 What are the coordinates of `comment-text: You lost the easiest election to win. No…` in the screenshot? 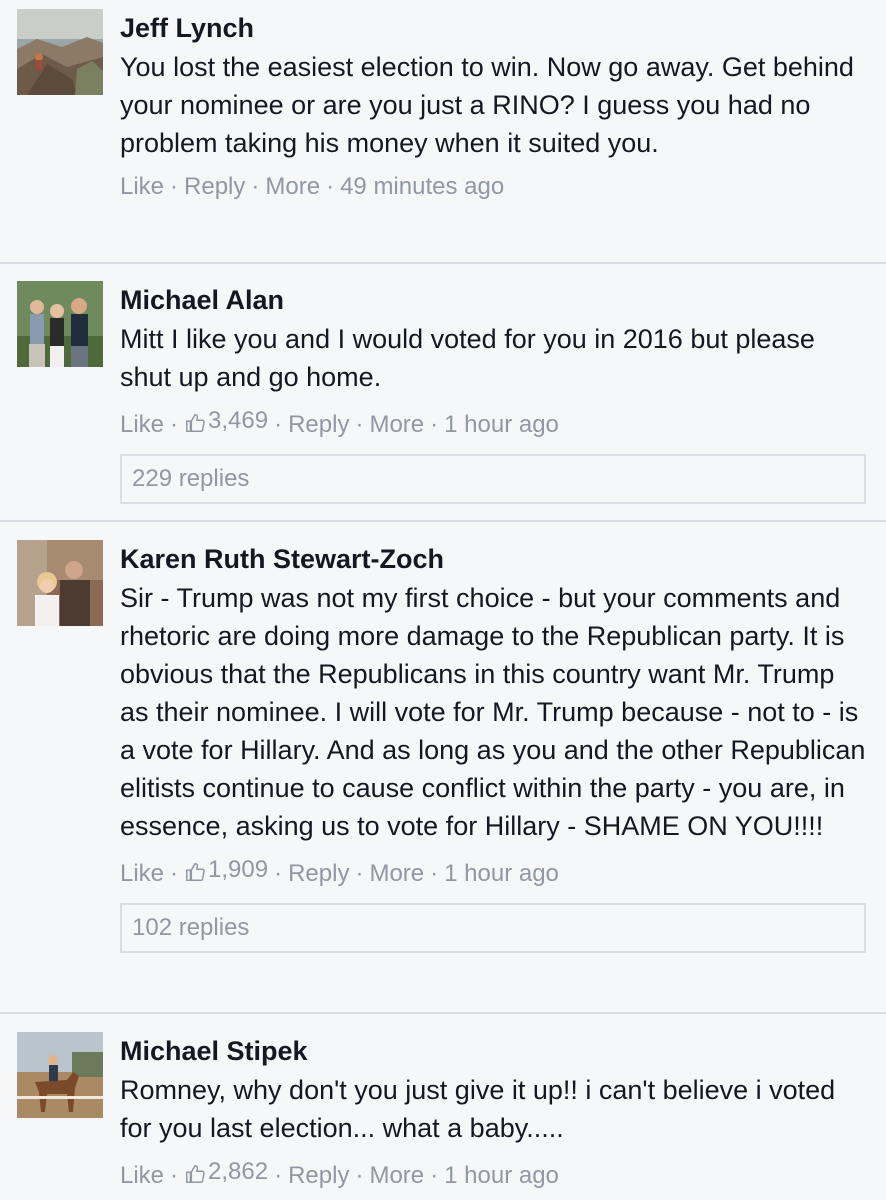 It's located at (487, 105).